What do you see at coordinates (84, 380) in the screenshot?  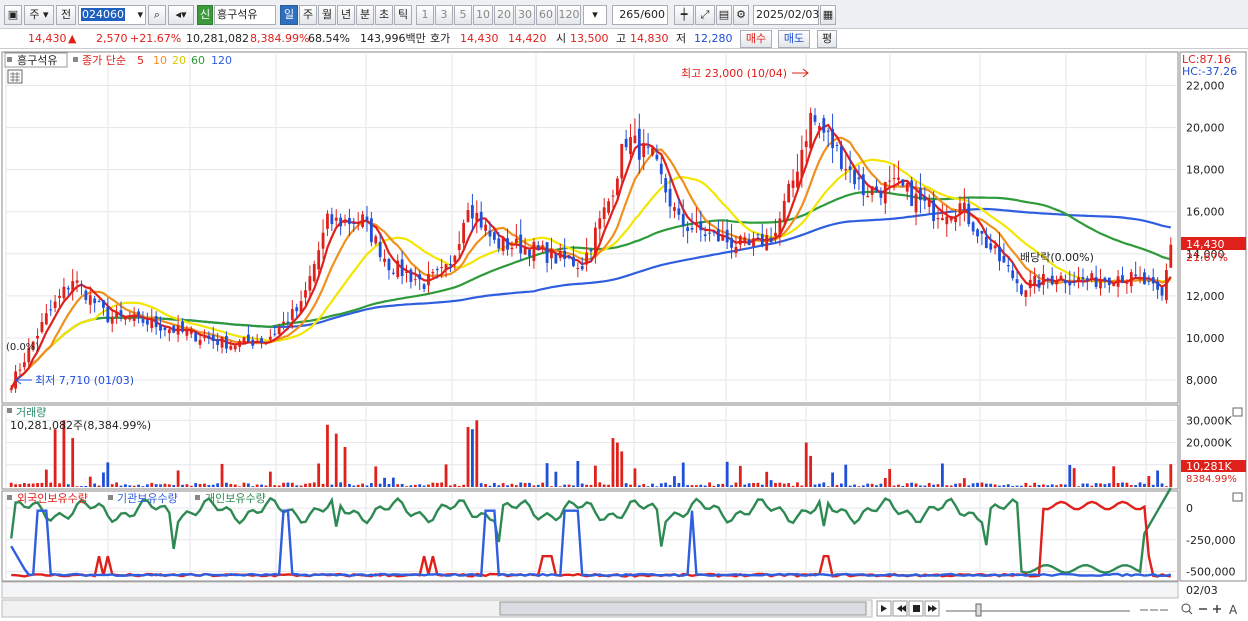 I see `min-price-annotation: 최저 7,710 (01/03)` at bounding box center [84, 380].